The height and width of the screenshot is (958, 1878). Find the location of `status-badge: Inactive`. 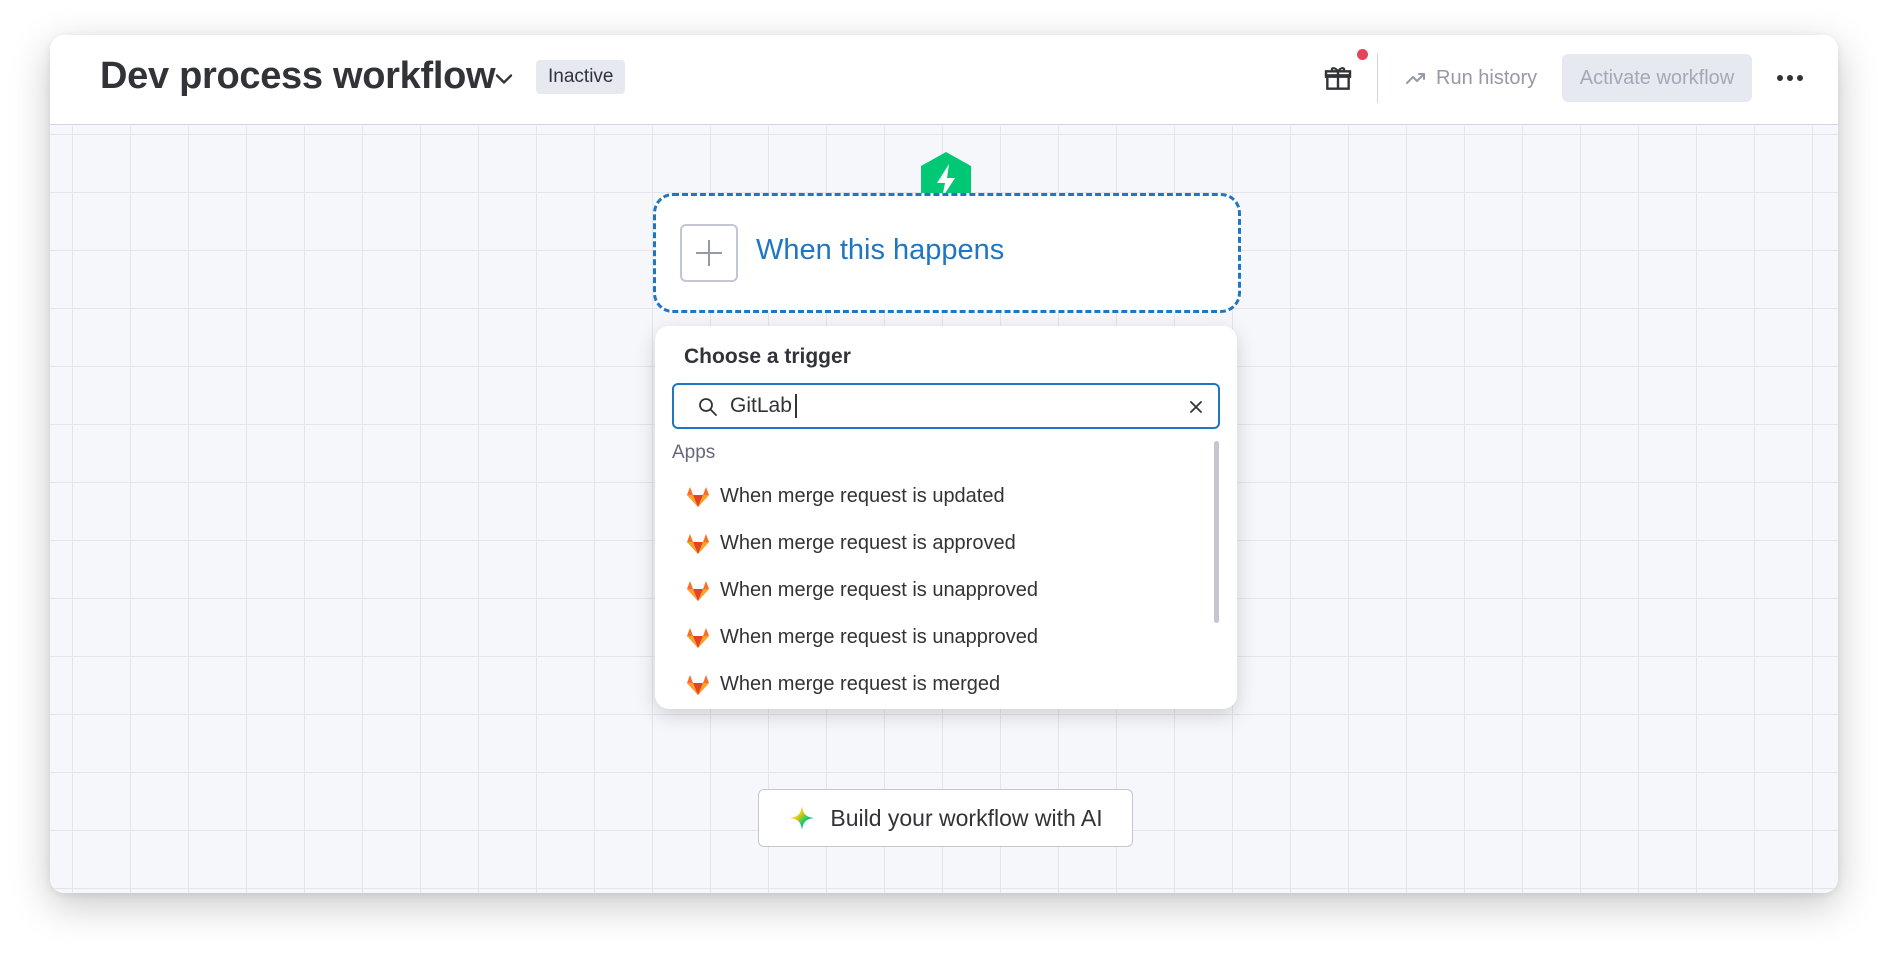

status-badge: Inactive is located at coordinates (581, 77).